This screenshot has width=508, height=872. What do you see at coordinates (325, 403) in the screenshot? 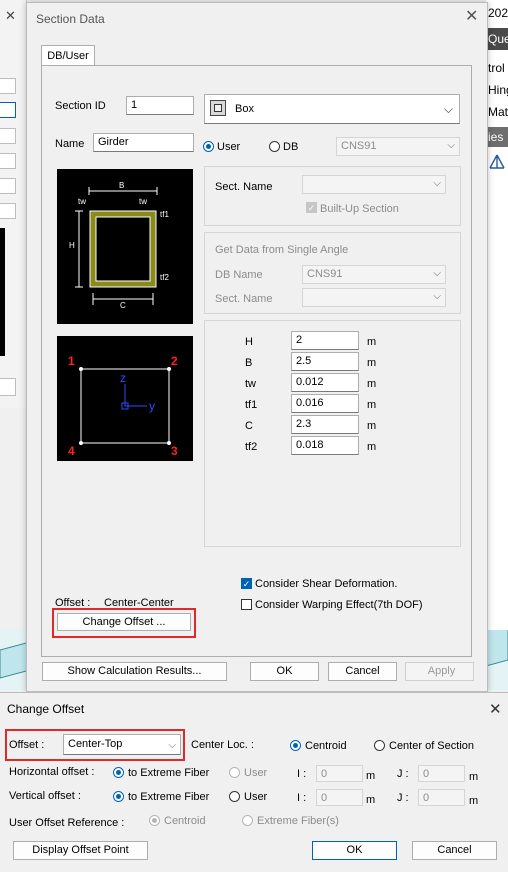
I see `dim-tf1-input: 0.016` at bounding box center [325, 403].